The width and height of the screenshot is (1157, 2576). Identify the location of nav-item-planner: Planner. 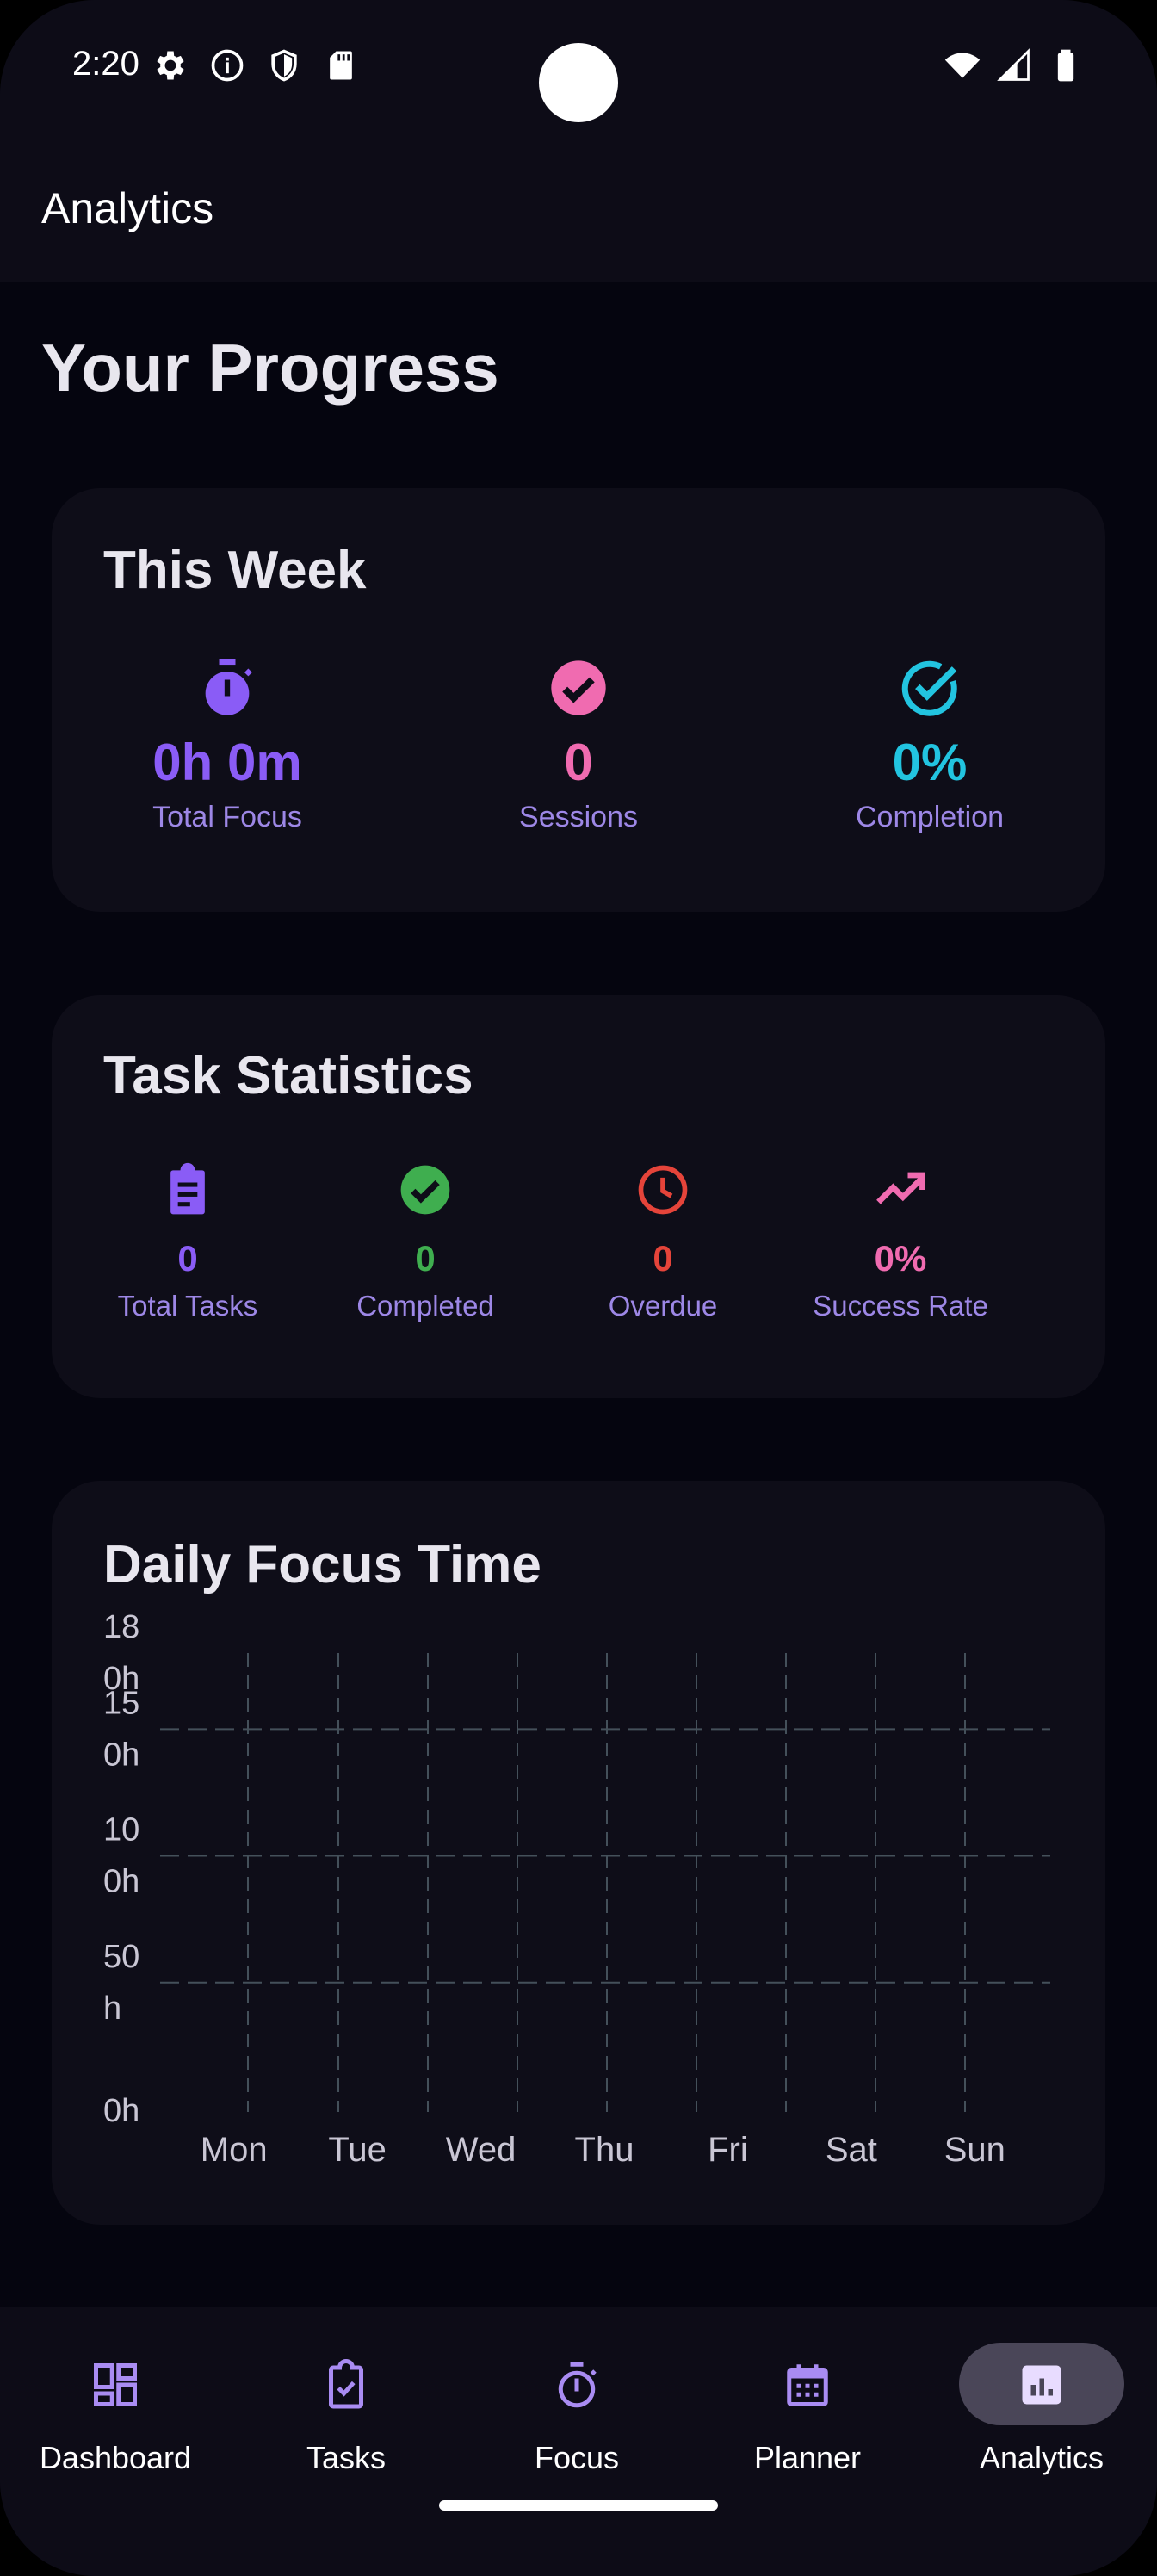
(808, 2410).